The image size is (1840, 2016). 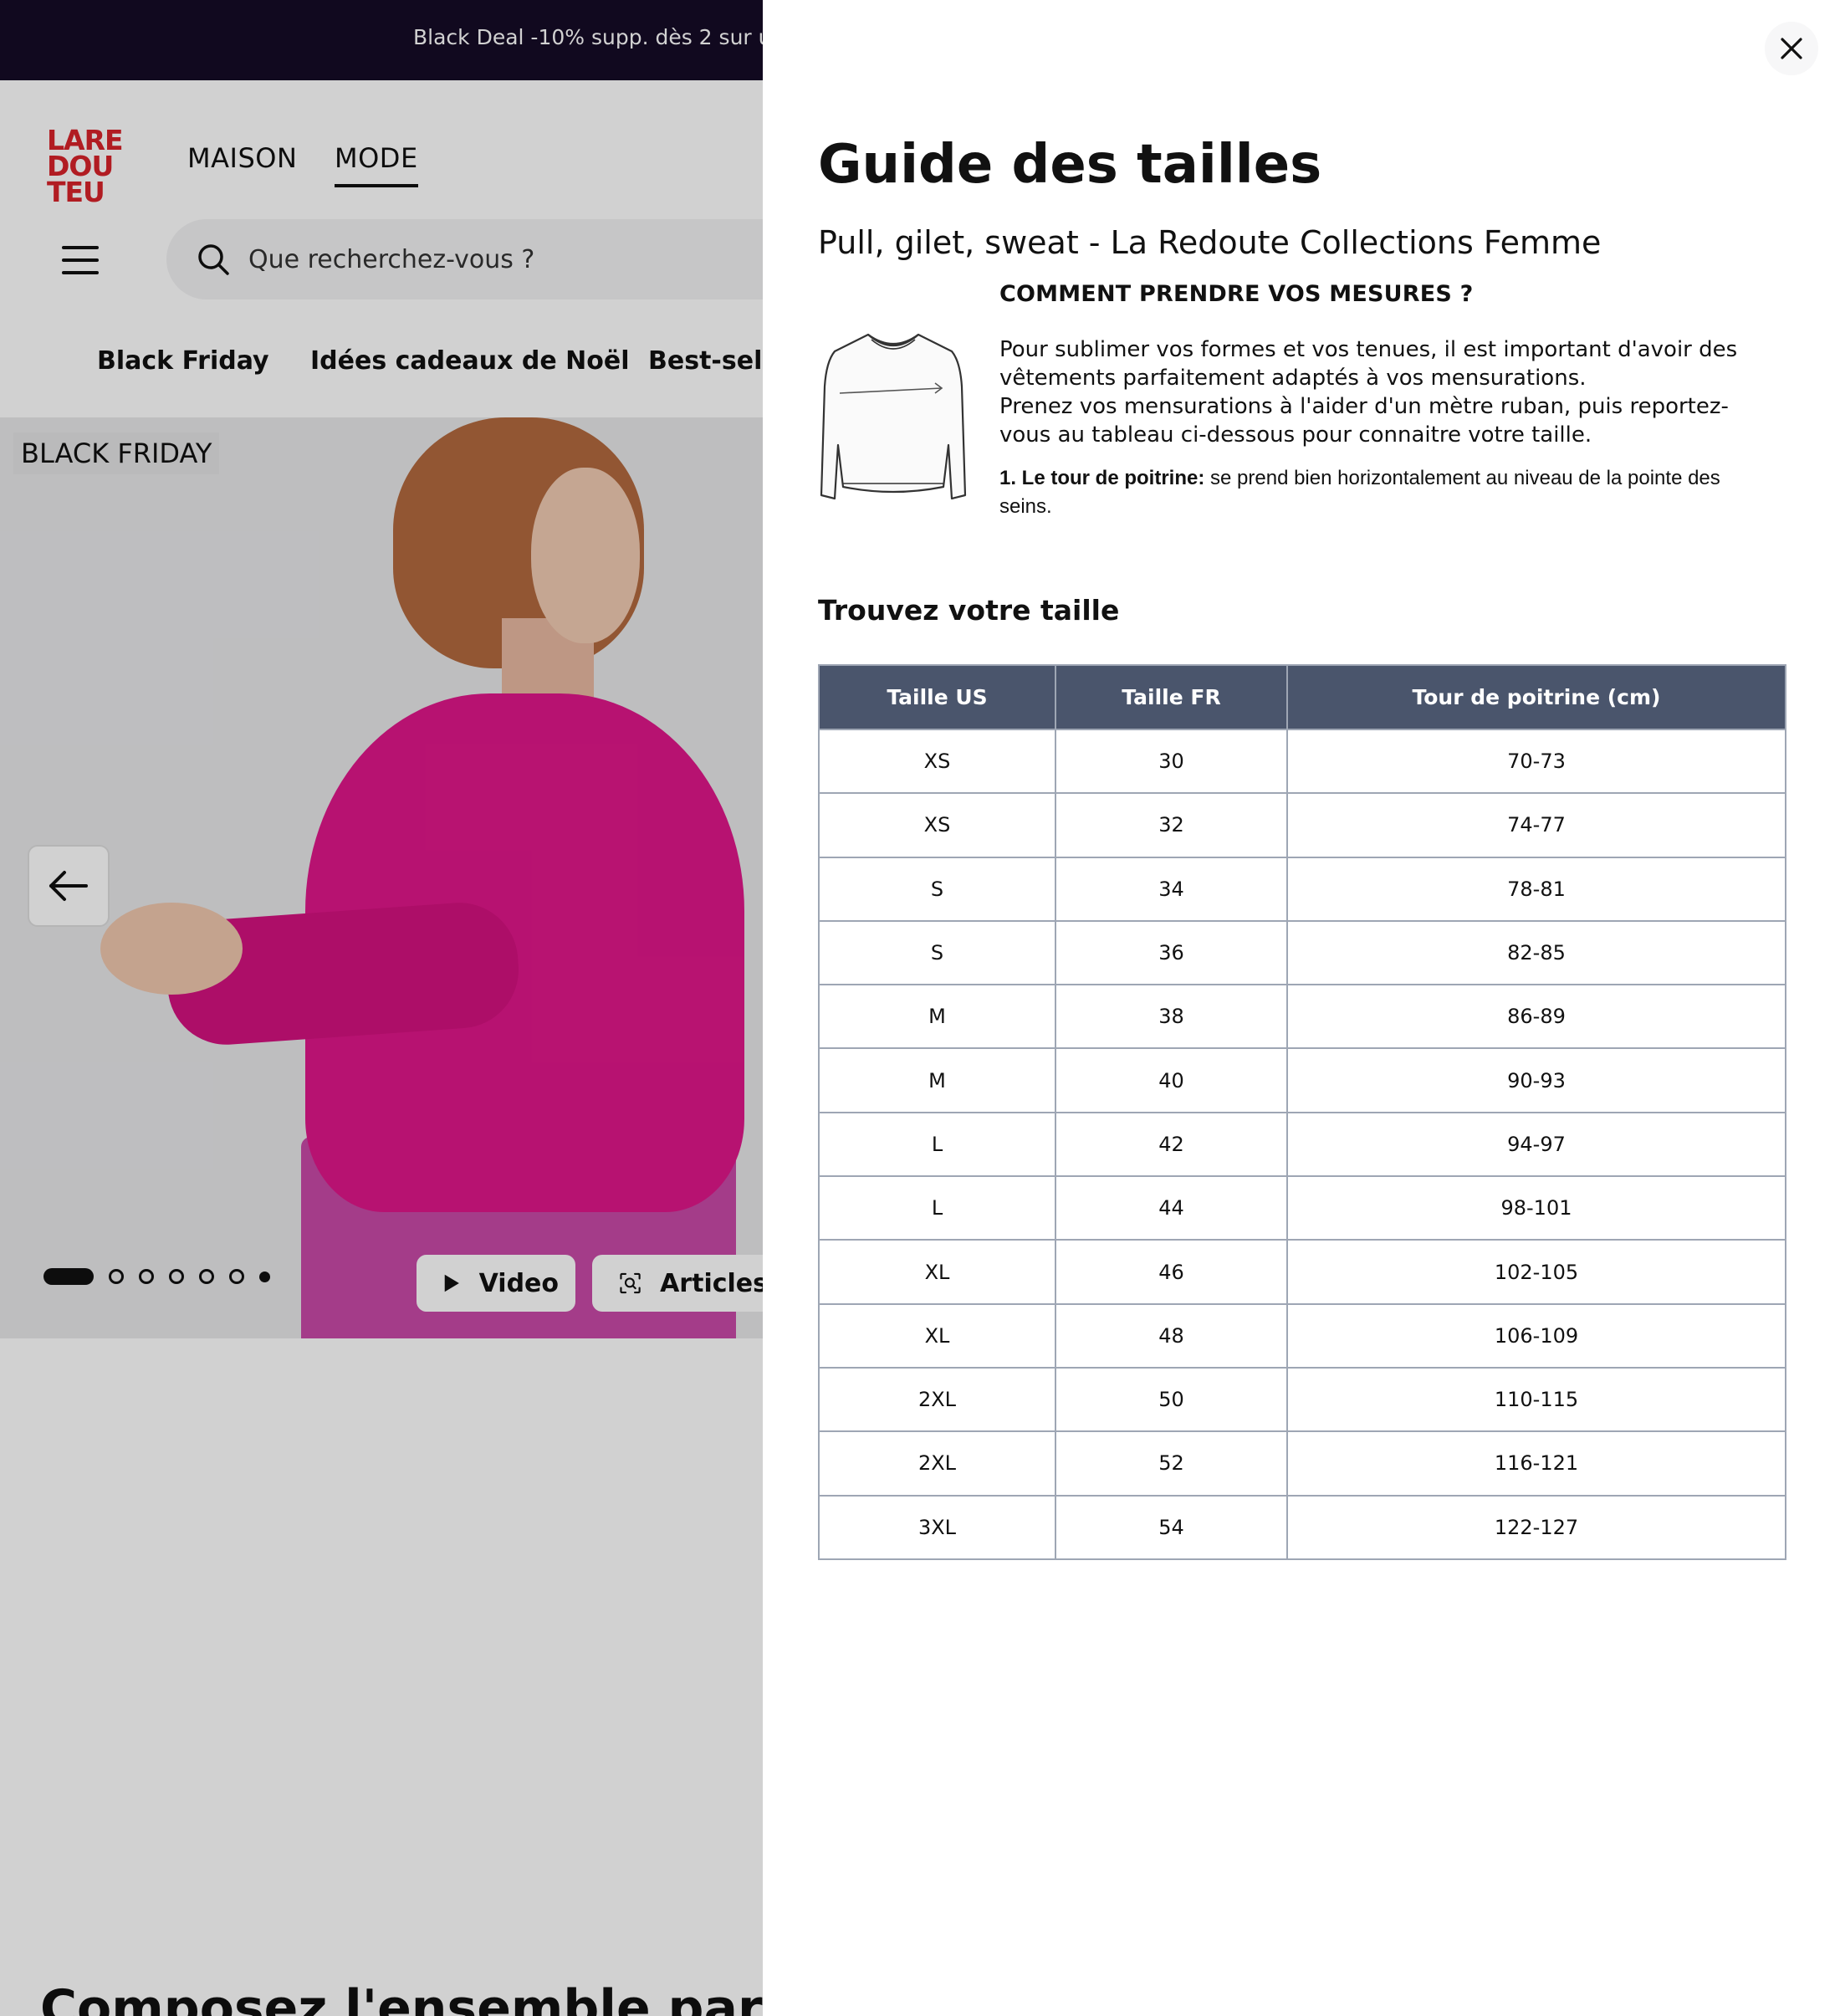 What do you see at coordinates (969, 610) in the screenshot?
I see `find-size-title: Trouvez votre taille` at bounding box center [969, 610].